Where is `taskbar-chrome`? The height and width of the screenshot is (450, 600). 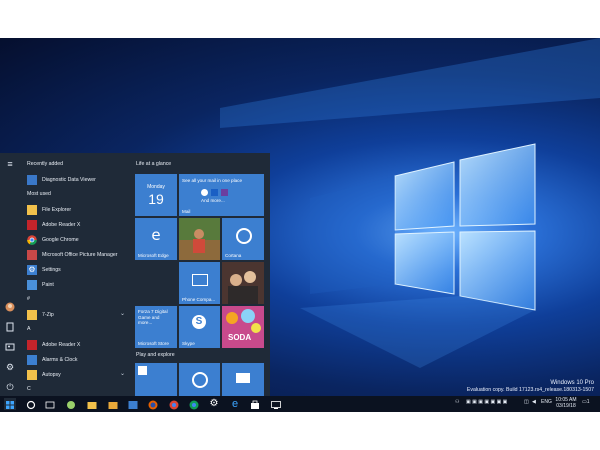
taskbar-chrome is located at coordinates (174, 404).